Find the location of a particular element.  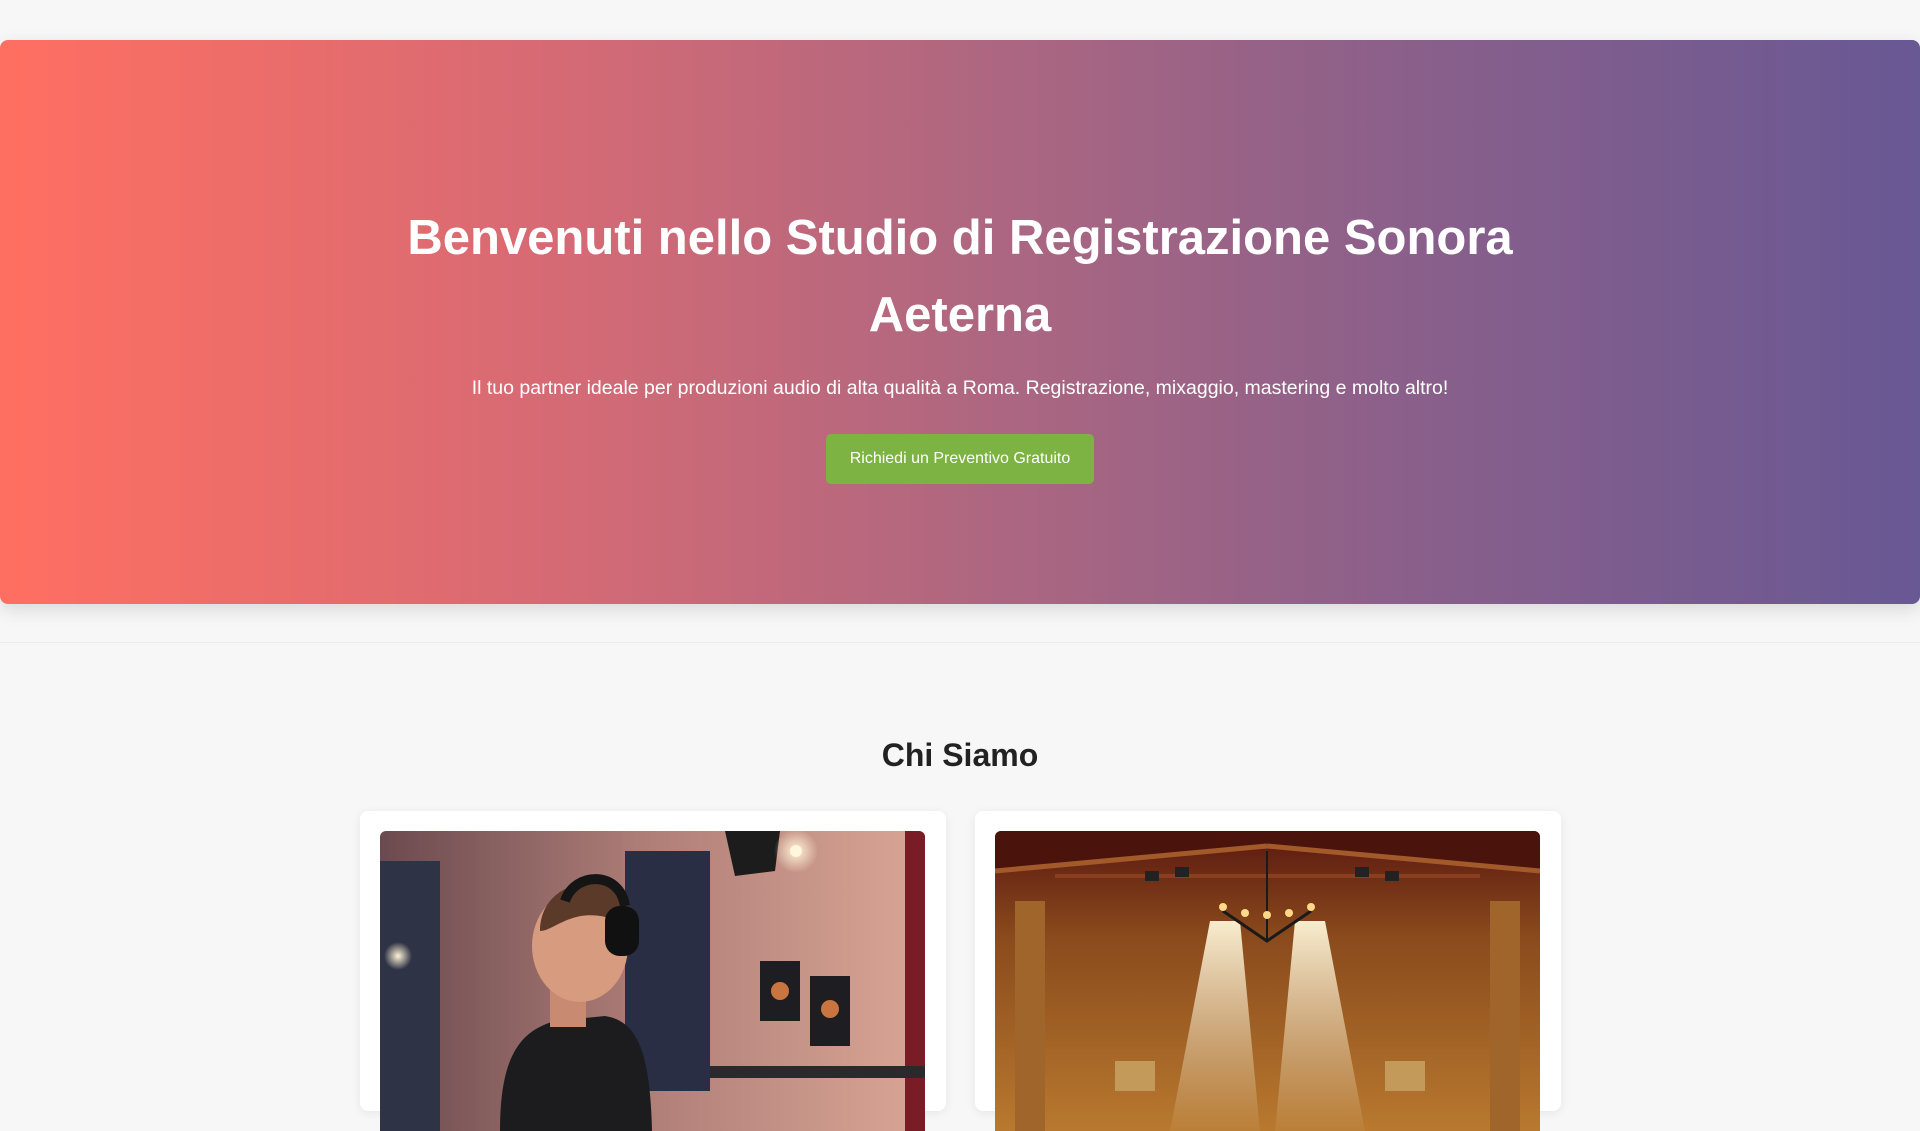

about-card-studio is located at coordinates (1268, 971).